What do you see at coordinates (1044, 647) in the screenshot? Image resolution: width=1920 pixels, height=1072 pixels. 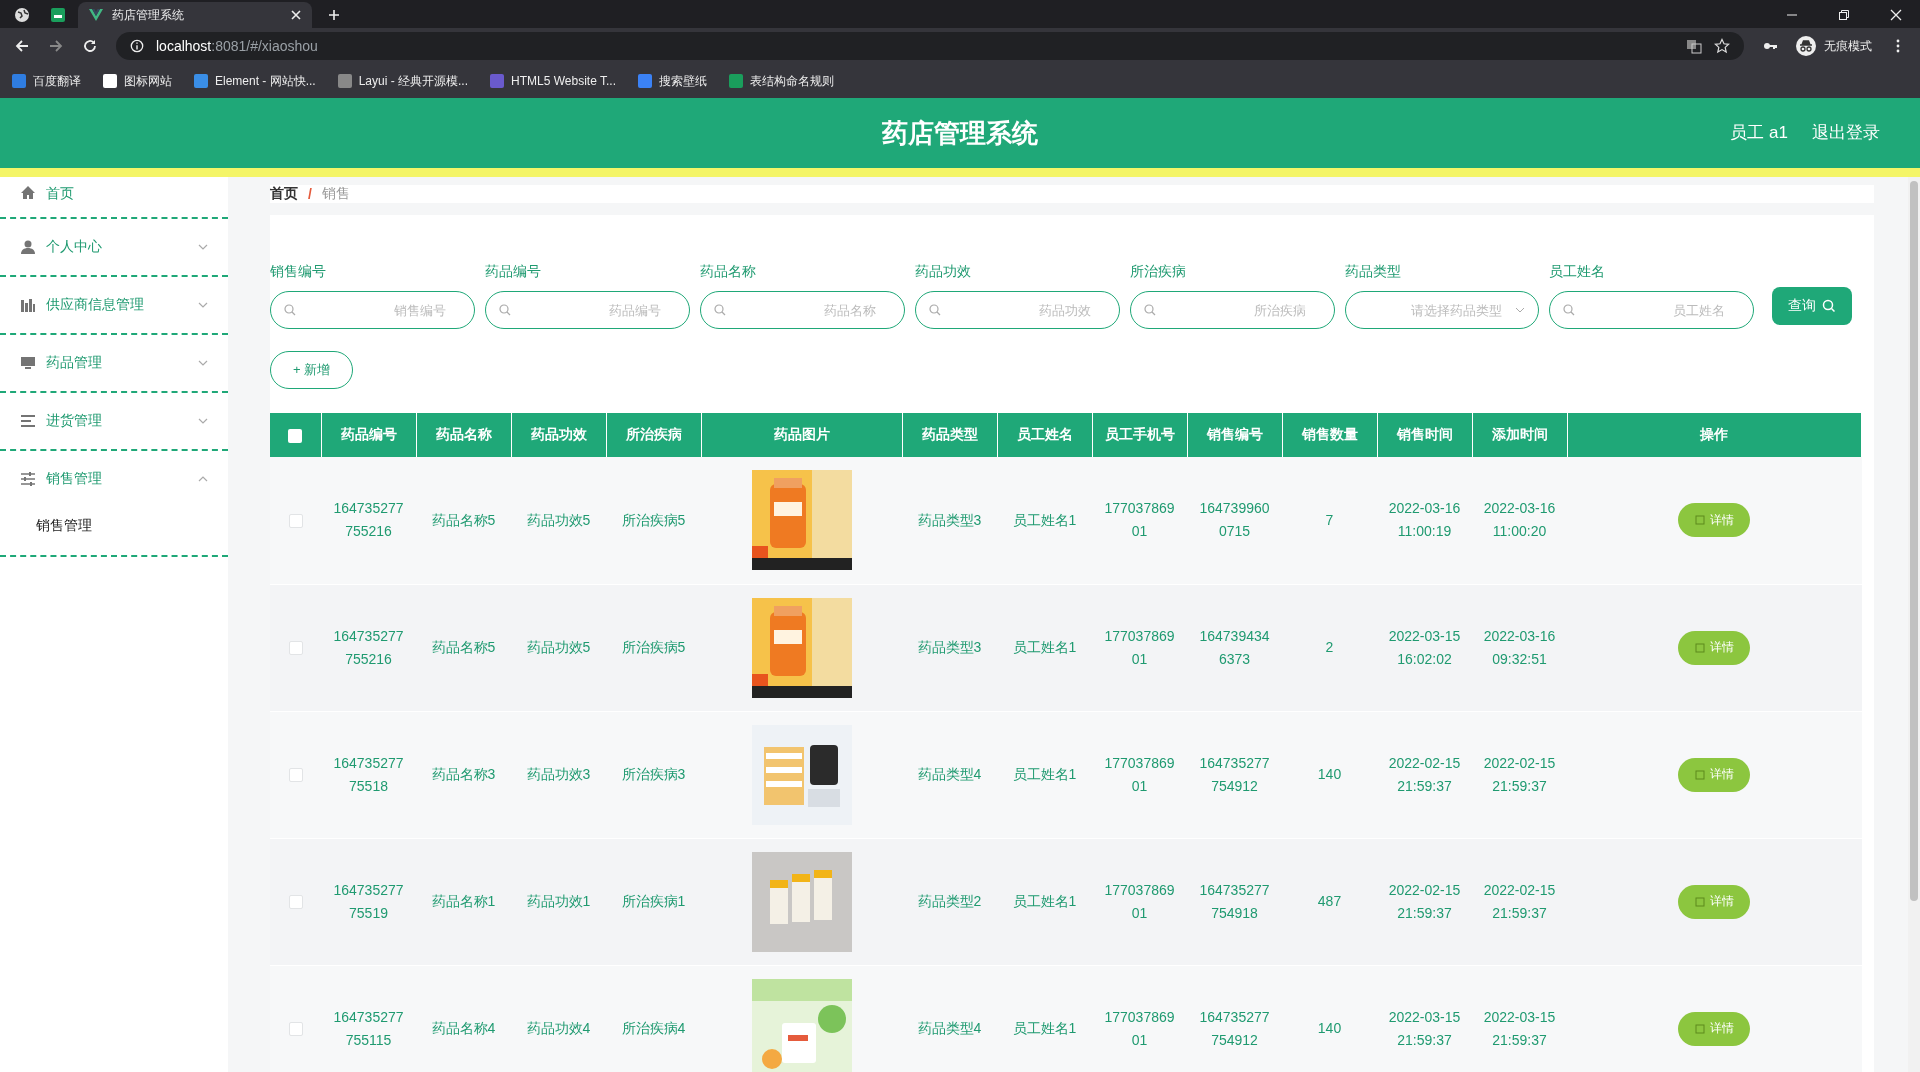 I see `table-cell: 员工姓名1` at bounding box center [1044, 647].